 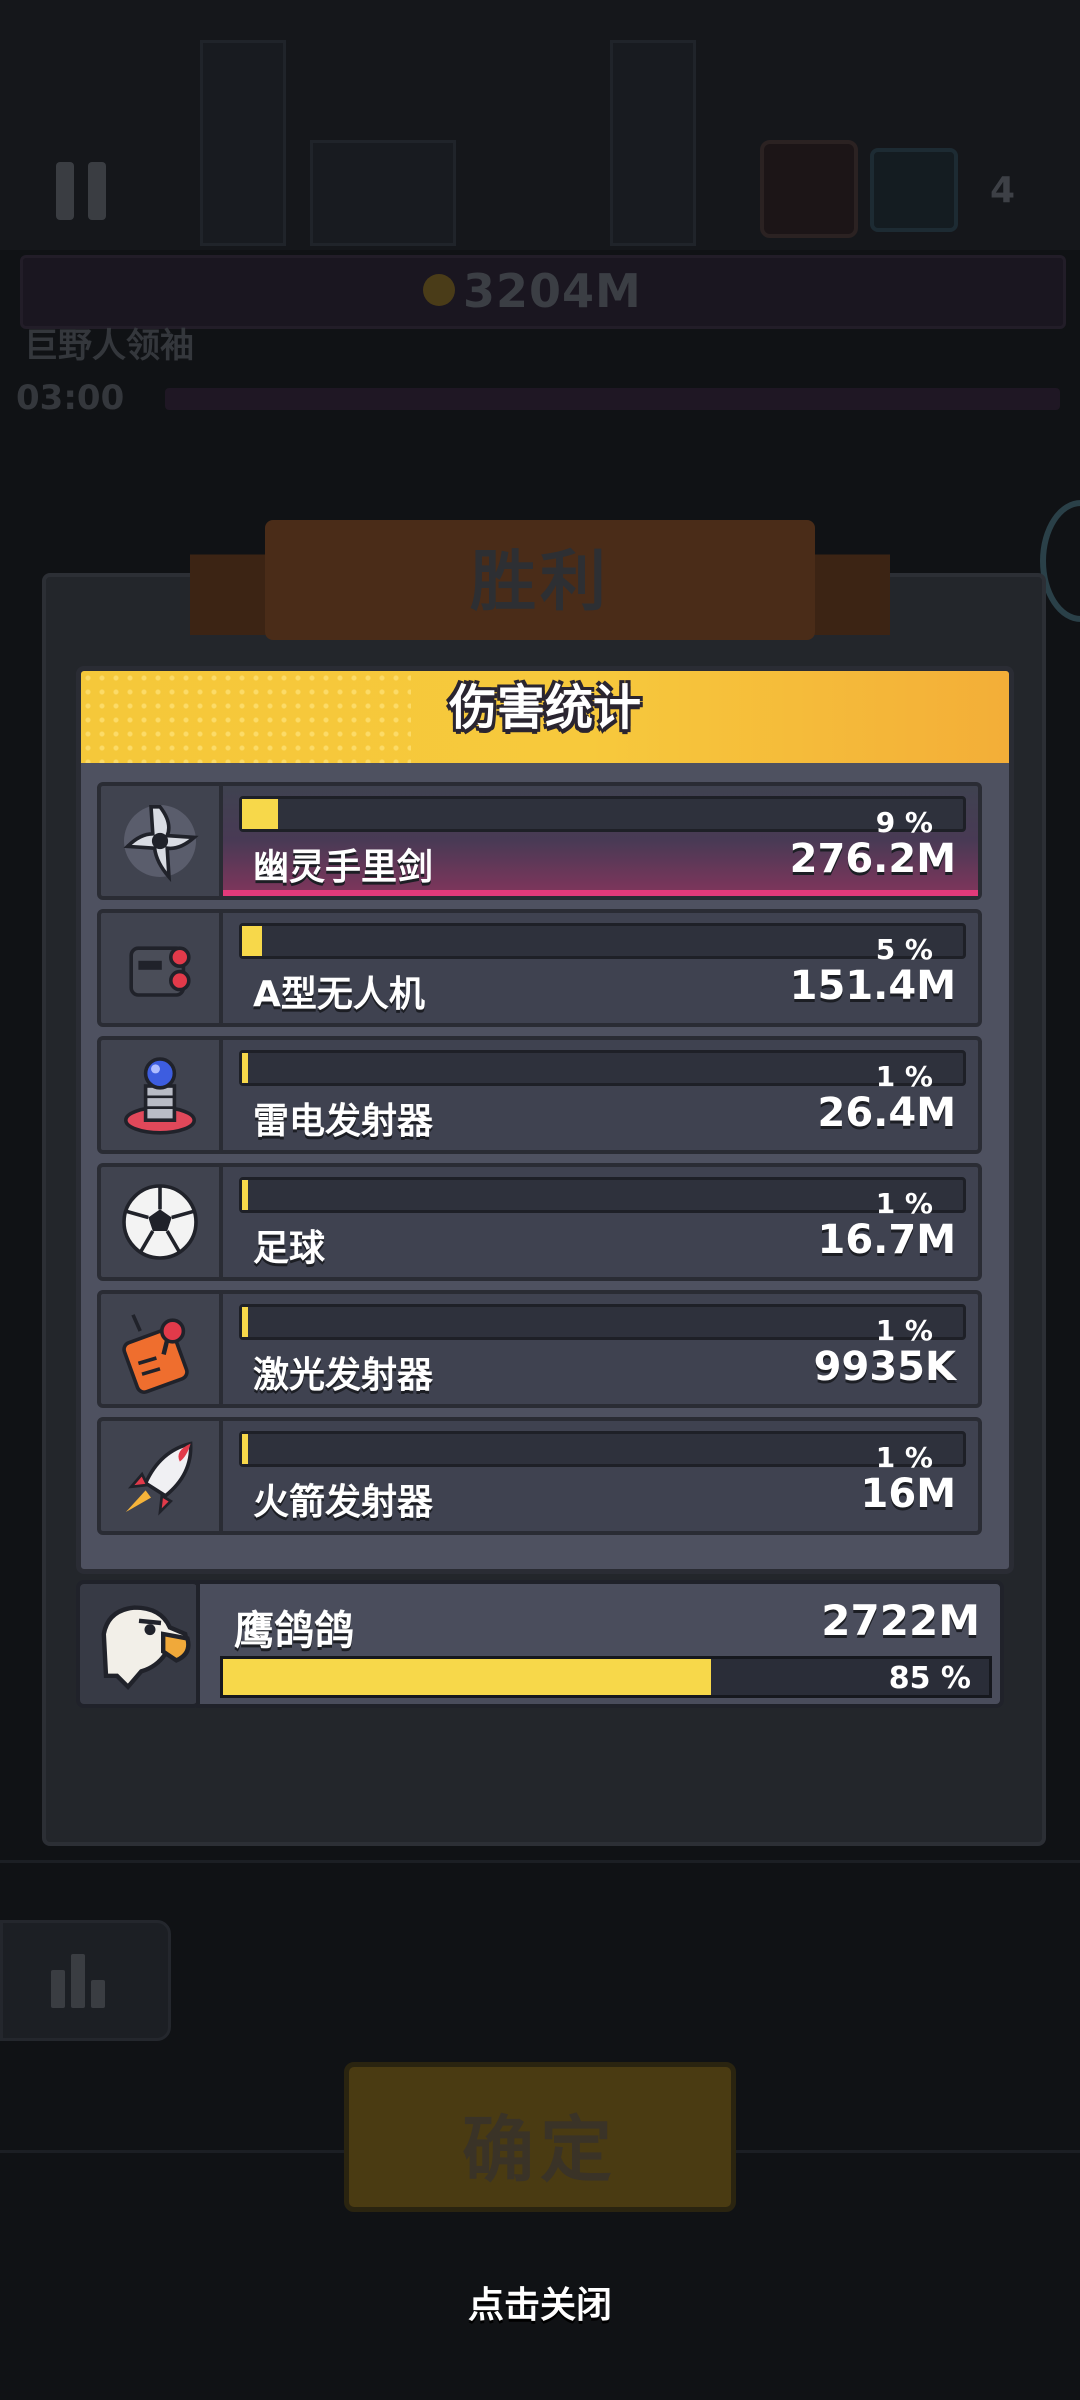 I want to click on weapon-progress-bar: 9 %, so click(x=602, y=817).